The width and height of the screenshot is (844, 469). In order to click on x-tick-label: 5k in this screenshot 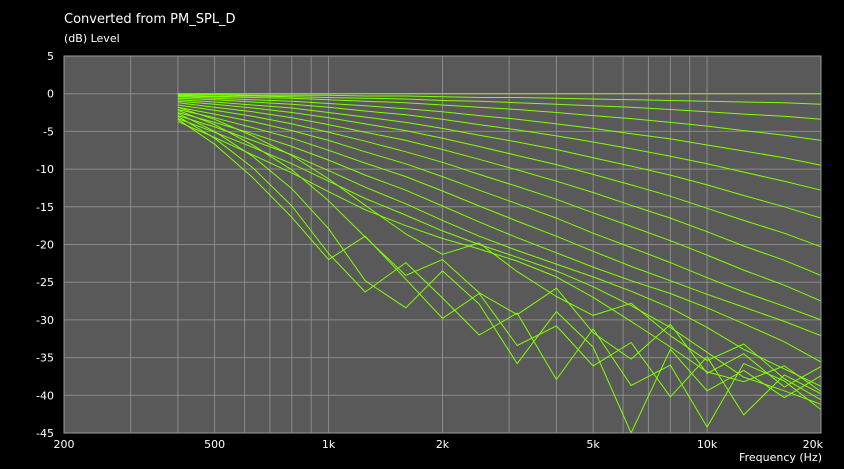, I will do `click(593, 444)`.